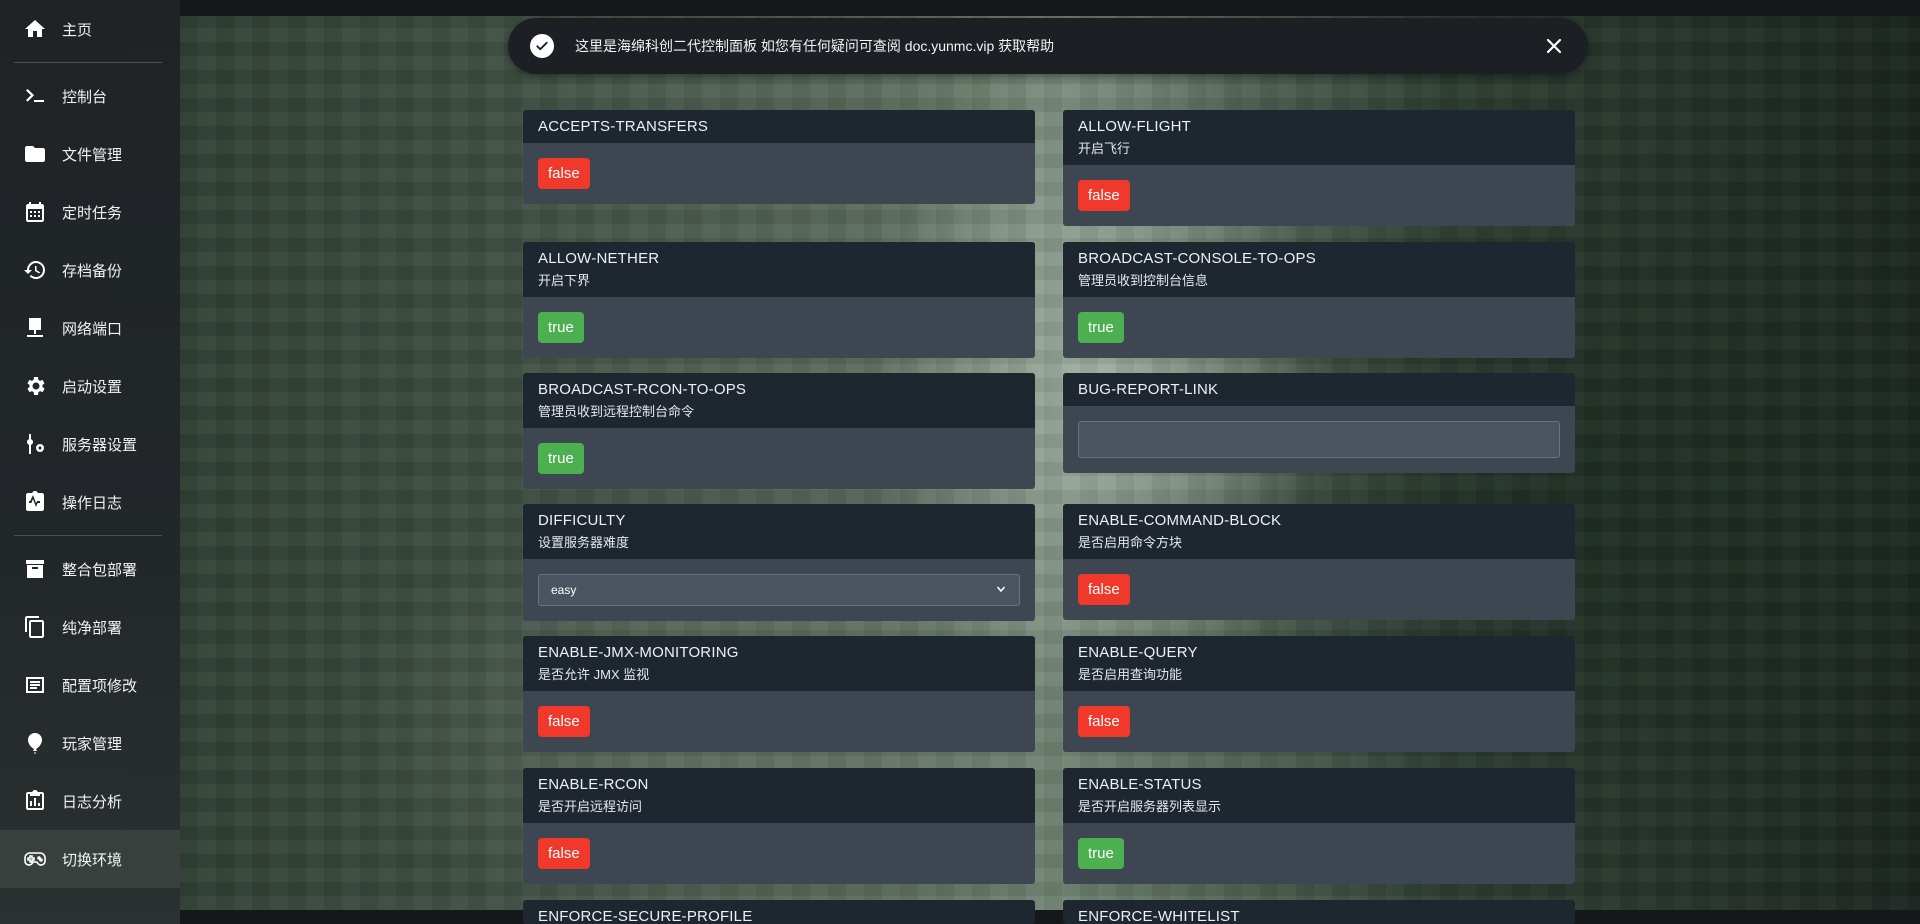 The height and width of the screenshot is (924, 1920). What do you see at coordinates (582, 520) in the screenshot?
I see `config-key: DIFFICULTY` at bounding box center [582, 520].